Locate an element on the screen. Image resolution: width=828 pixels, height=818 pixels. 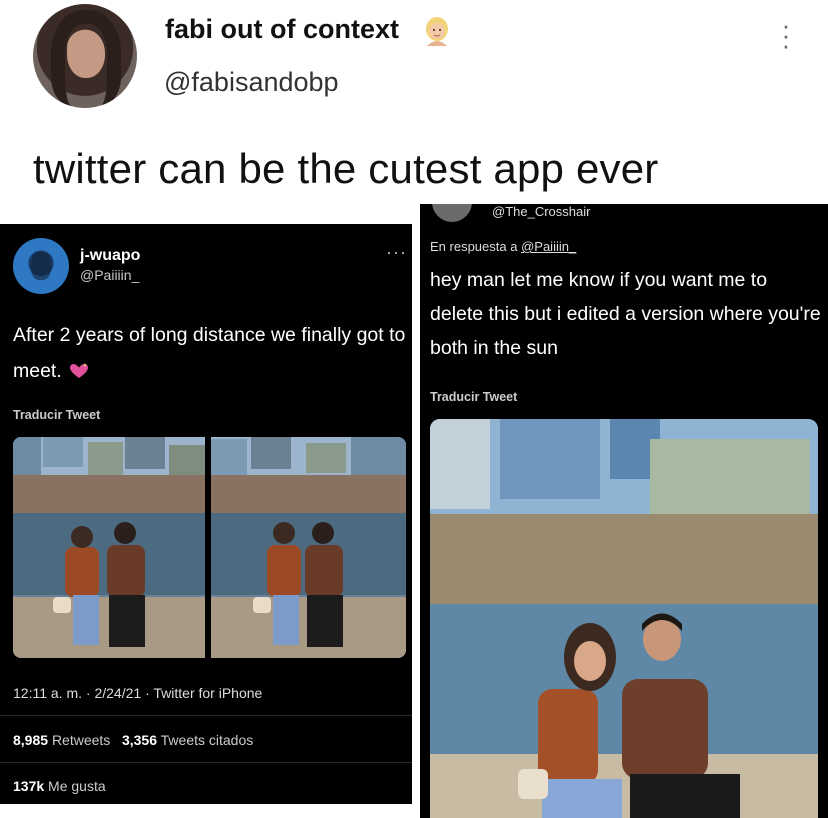
quote-tweets-count: 3,356 is located at coordinates (139, 740).